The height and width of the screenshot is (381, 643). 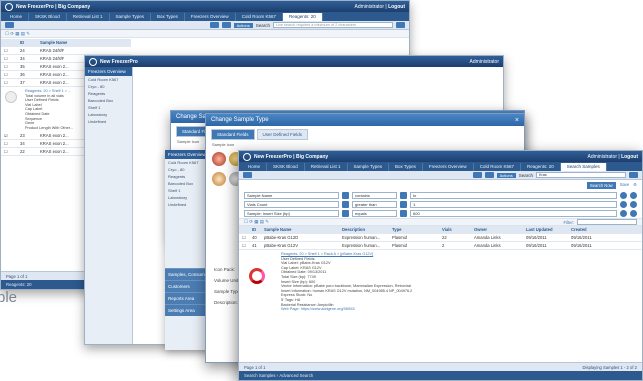 What do you see at coordinates (440, 375) in the screenshot?
I see `footer-breadcrumb: Search Samples › Advanced Search` at bounding box center [440, 375].